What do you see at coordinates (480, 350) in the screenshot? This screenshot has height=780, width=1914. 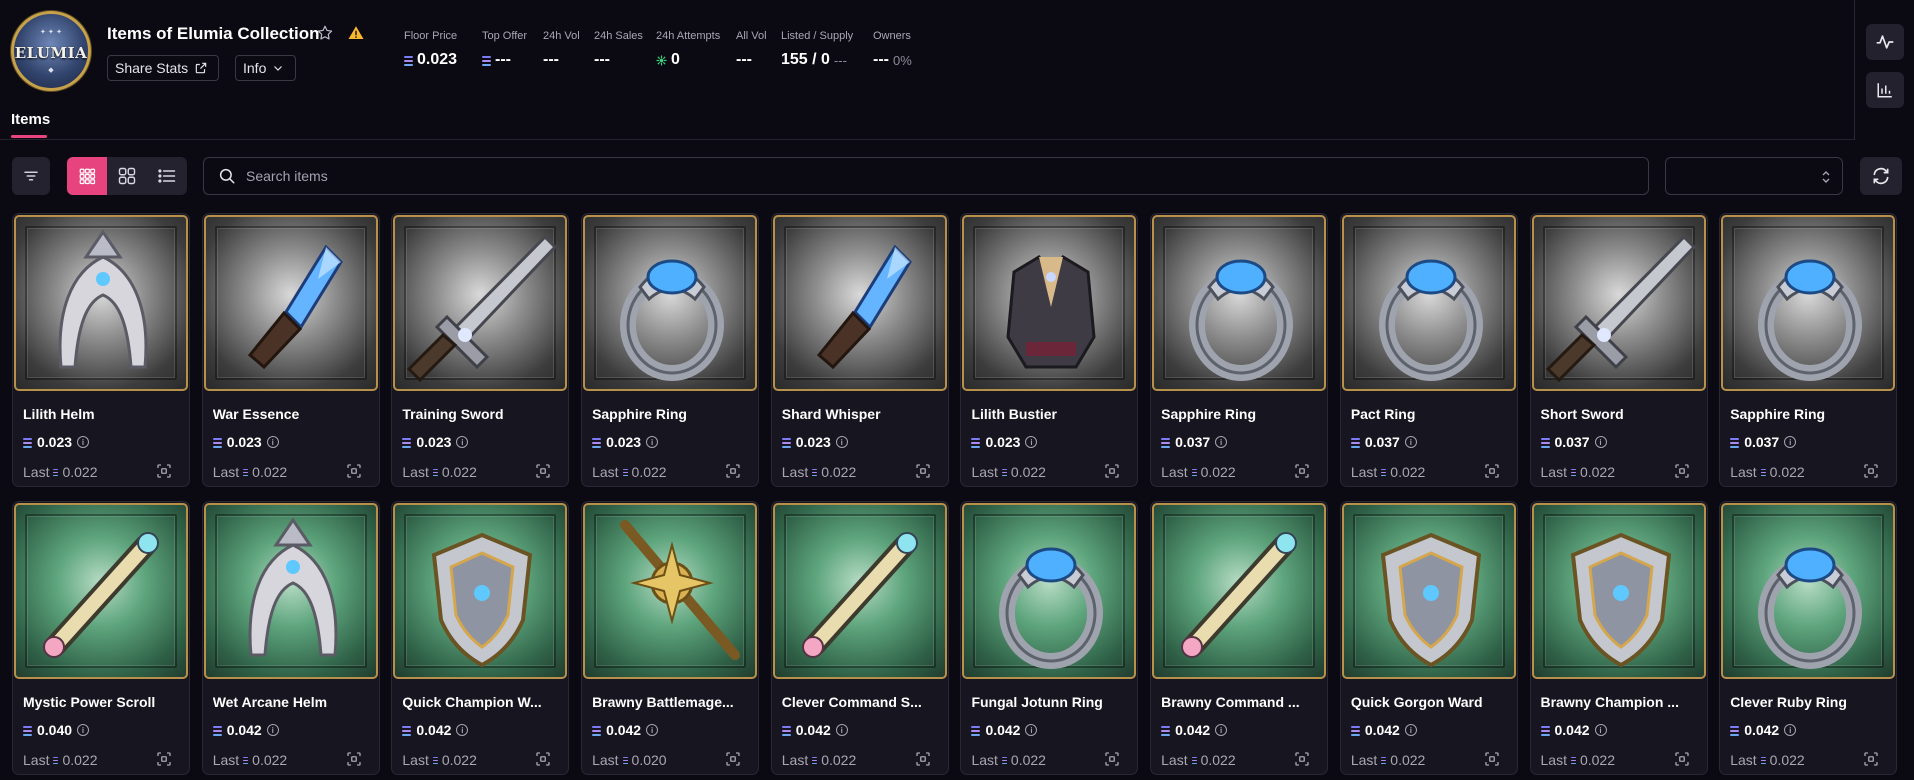 I see `item-card: Training Sword 0.023 i Last 0.022` at bounding box center [480, 350].